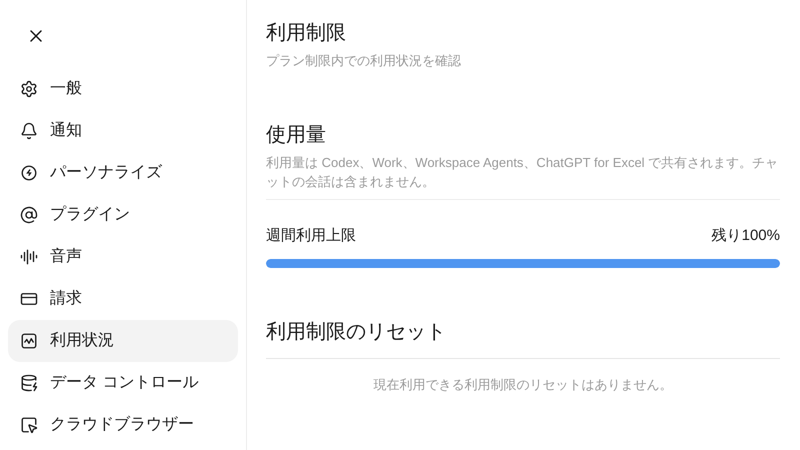  Describe the element at coordinates (123, 173) in the screenshot. I see `sidebar-item: パーソナライズ` at that location.